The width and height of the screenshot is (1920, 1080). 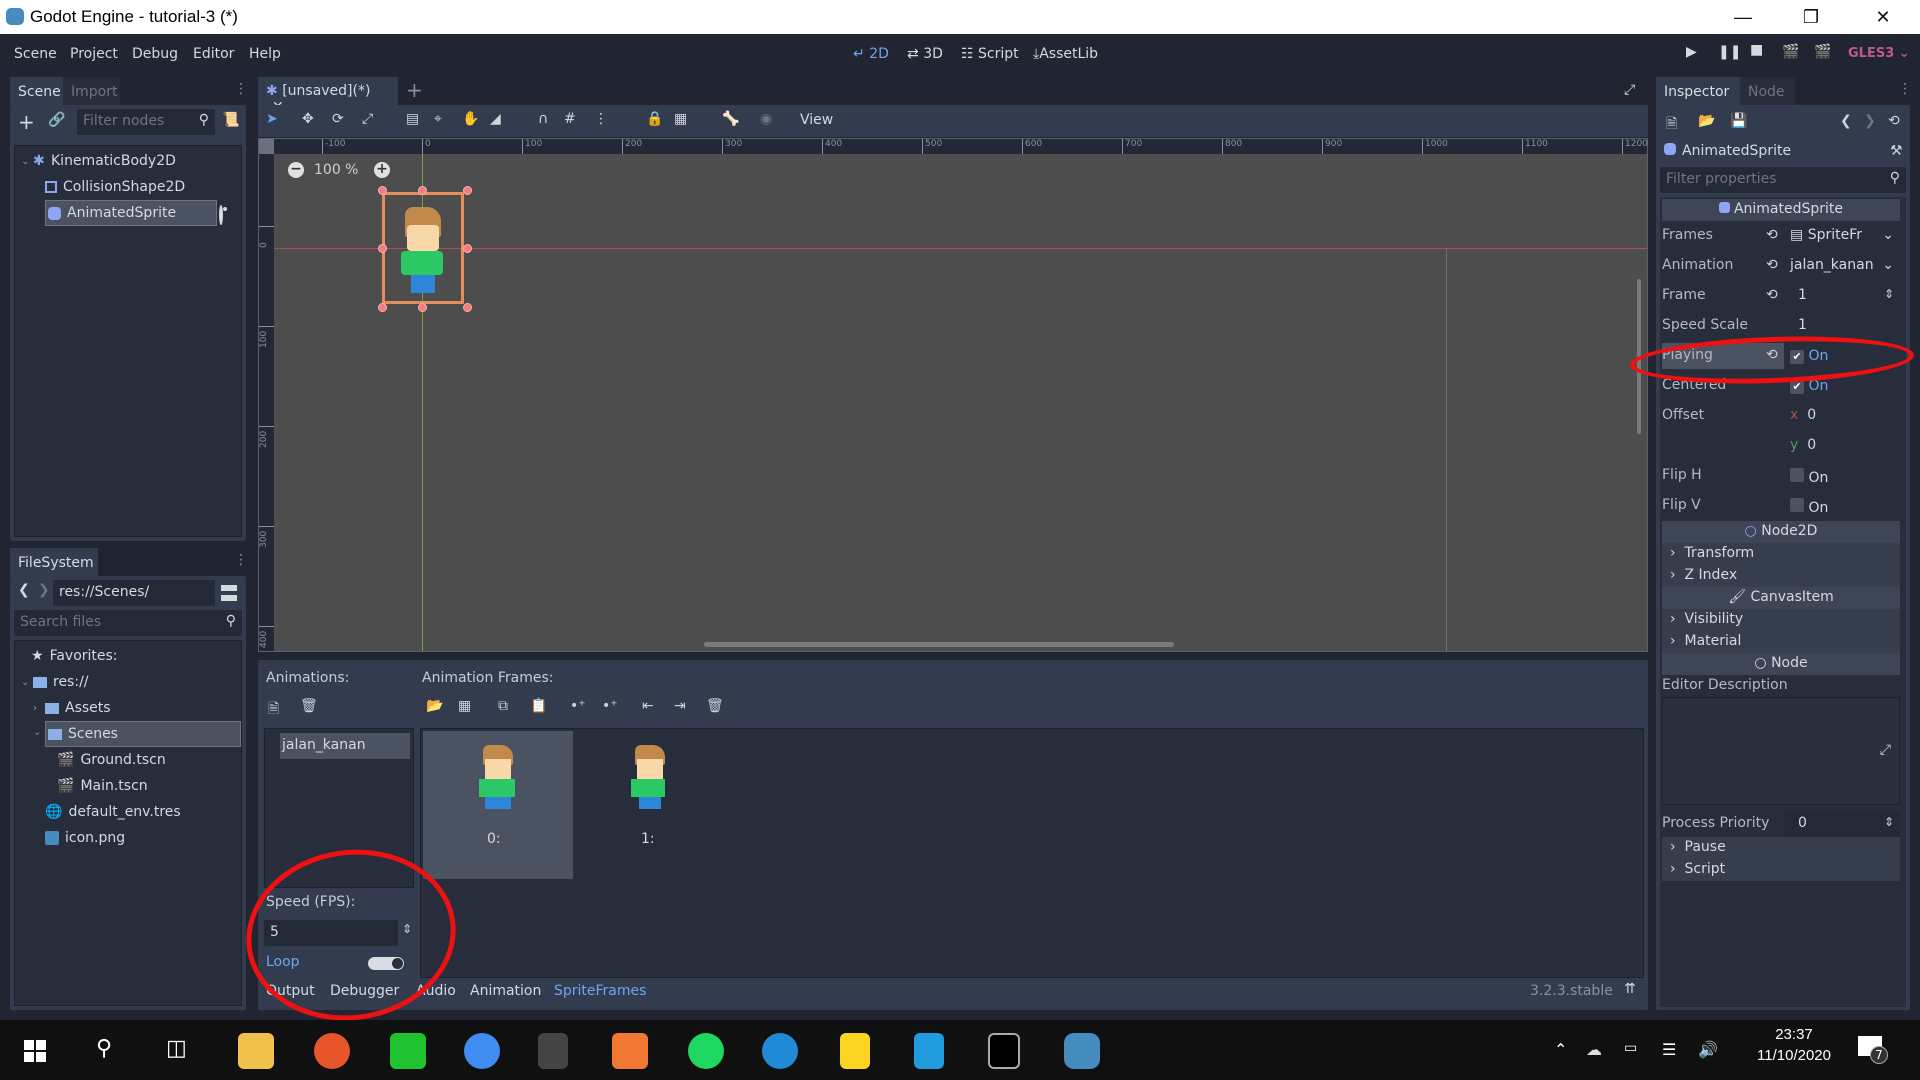 I want to click on save-resource-button: 💾, so click(x=1738, y=121).